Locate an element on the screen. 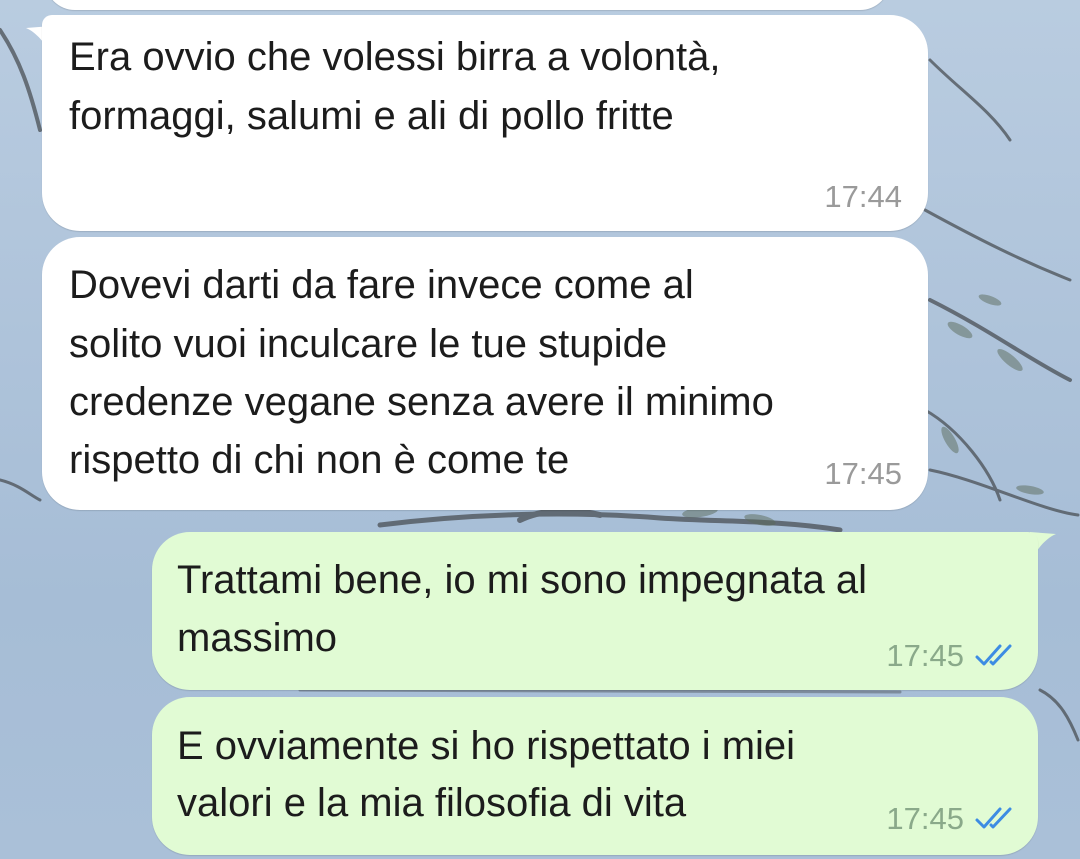  message-time: 17:44 is located at coordinates (863, 196).